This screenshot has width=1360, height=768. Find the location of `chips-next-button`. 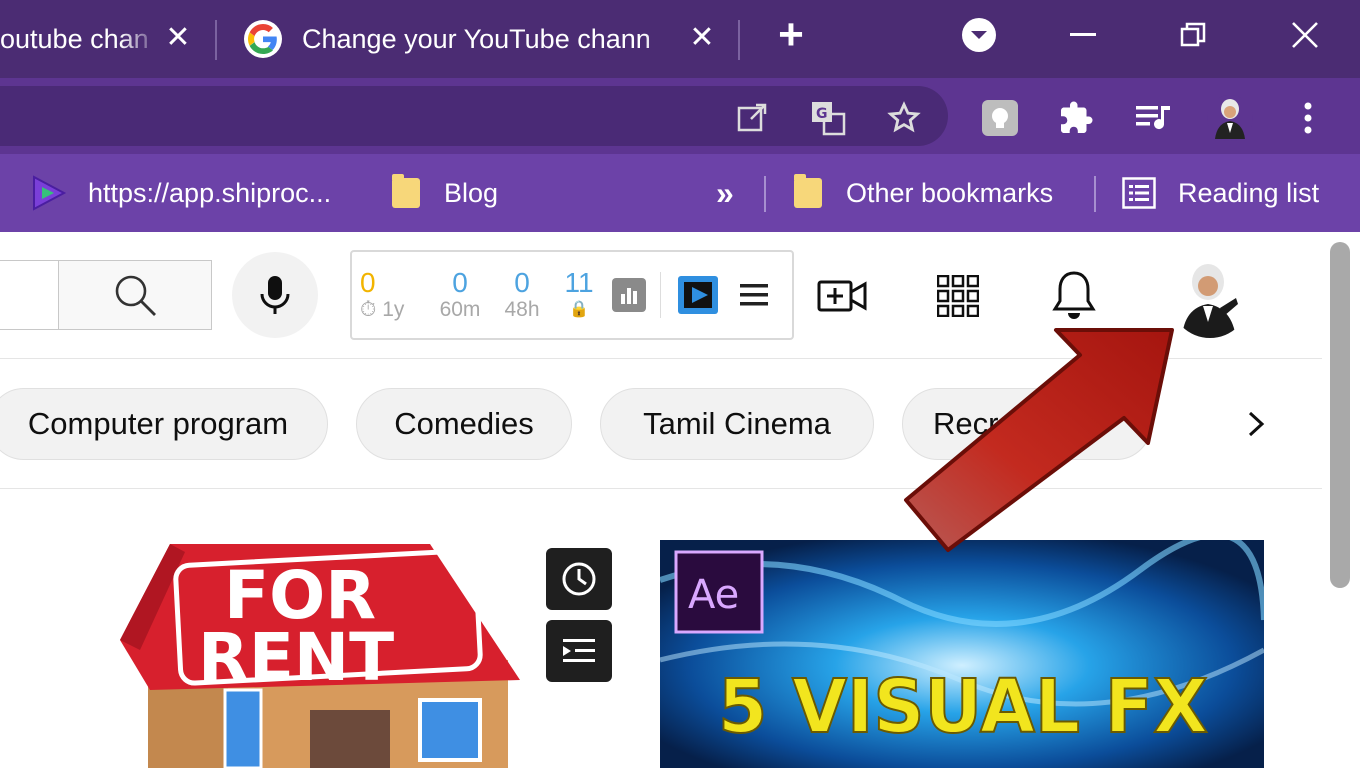

chips-next-button is located at coordinates (1256, 424).